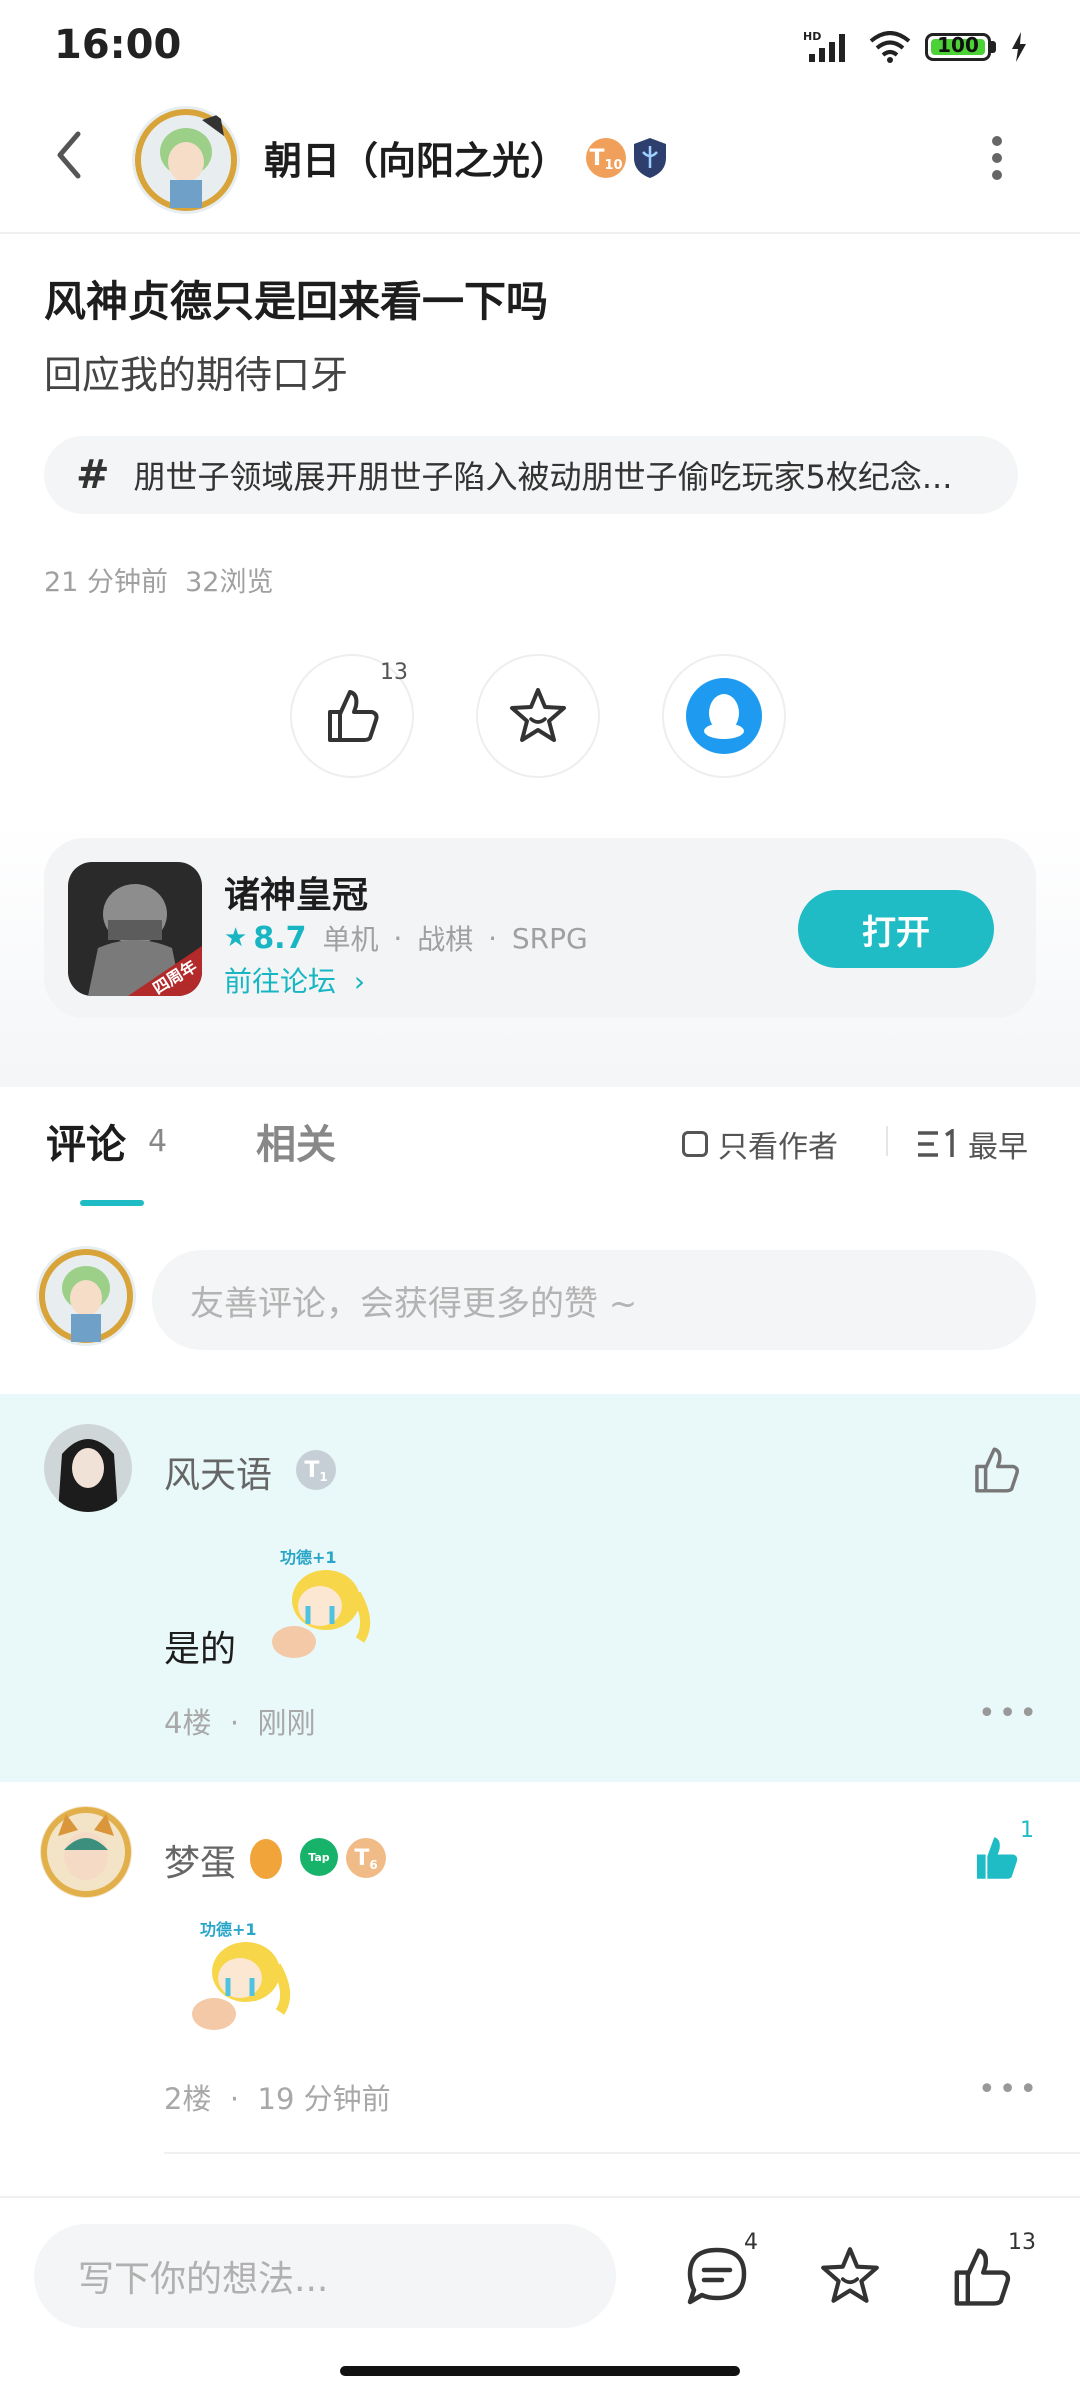  Describe the element at coordinates (112, 1203) in the screenshot. I see `active-tab-indicator` at that location.